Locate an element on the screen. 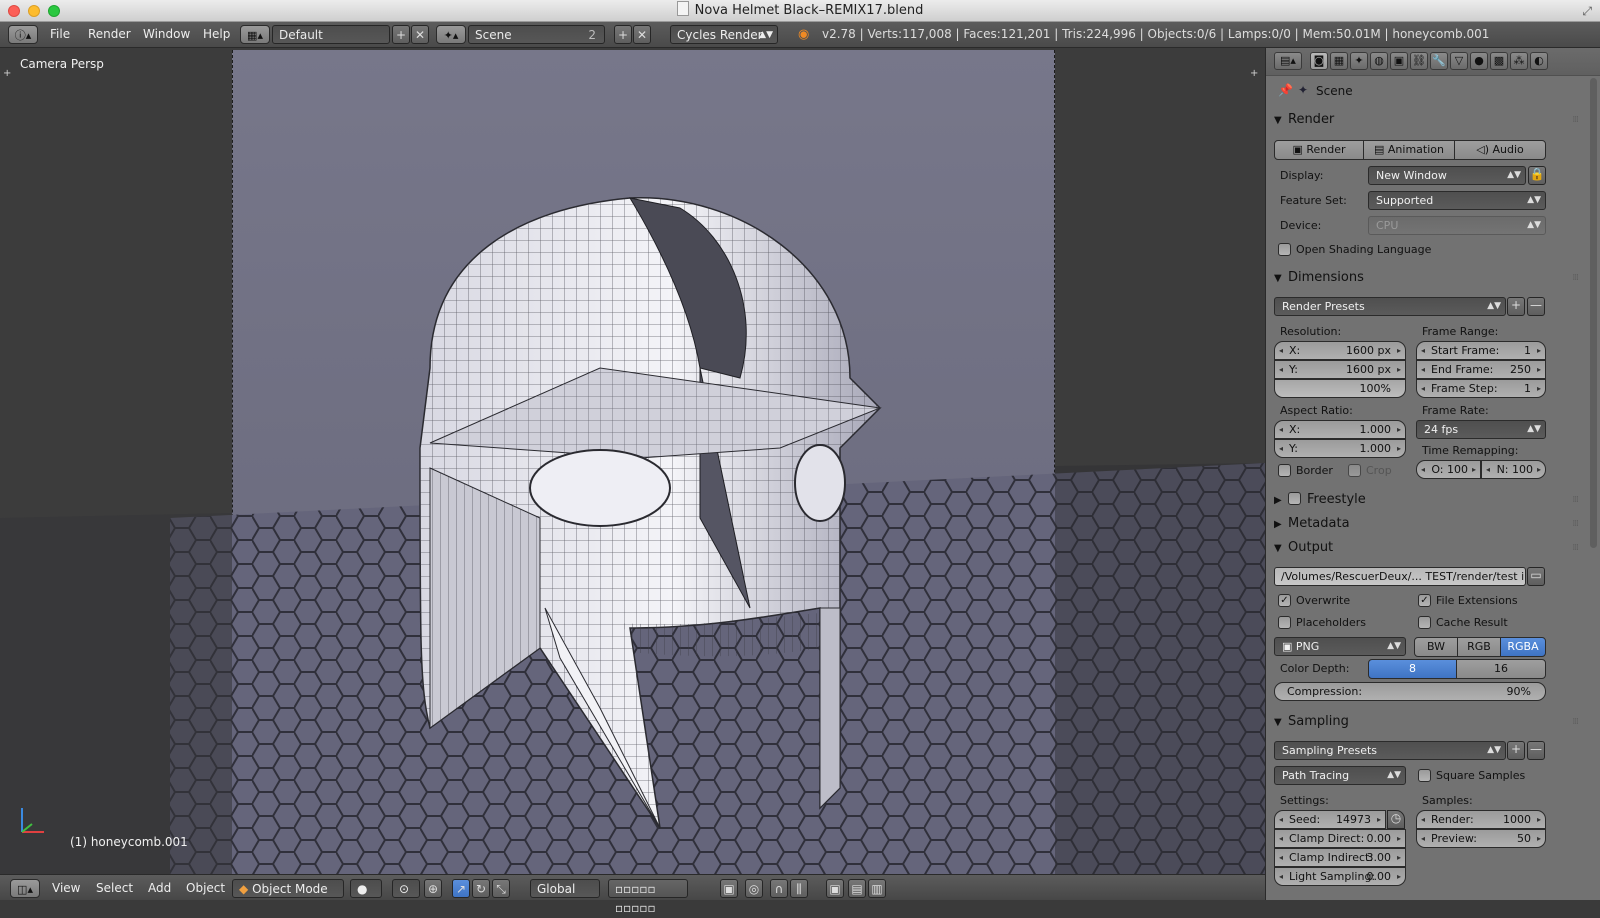 Image resolution: width=1600 pixels, height=918 pixels. menu-help: Help is located at coordinates (216, 34).